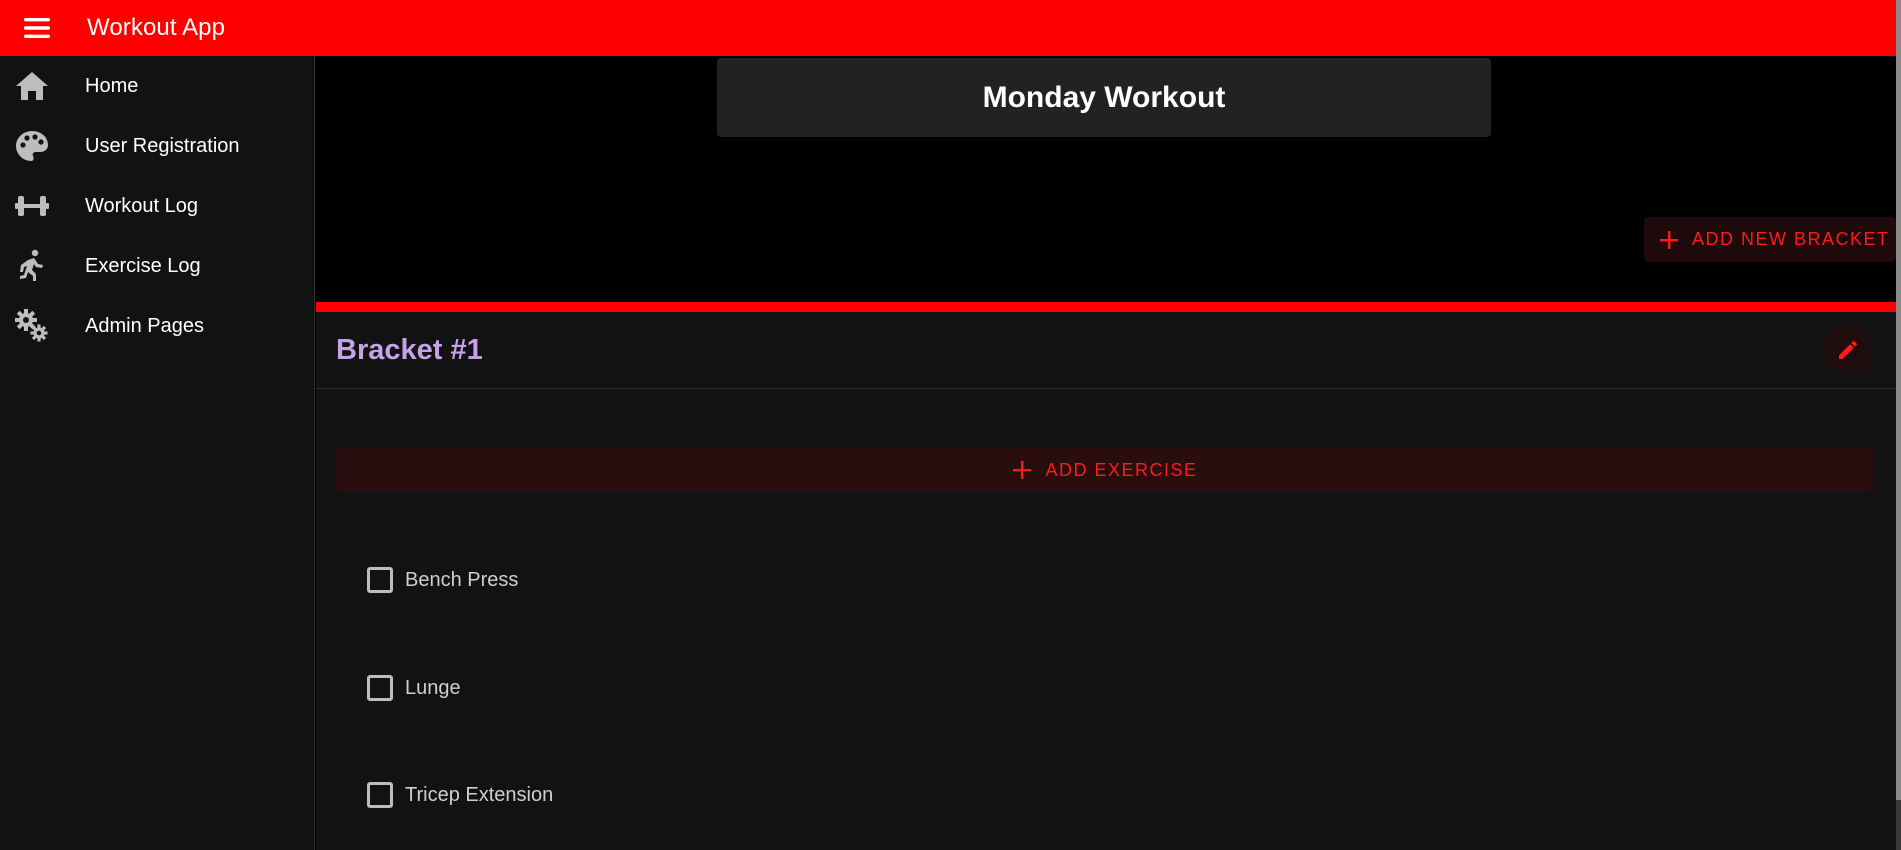  I want to click on sidebar-item-user-registration: User Registration, so click(157, 146).